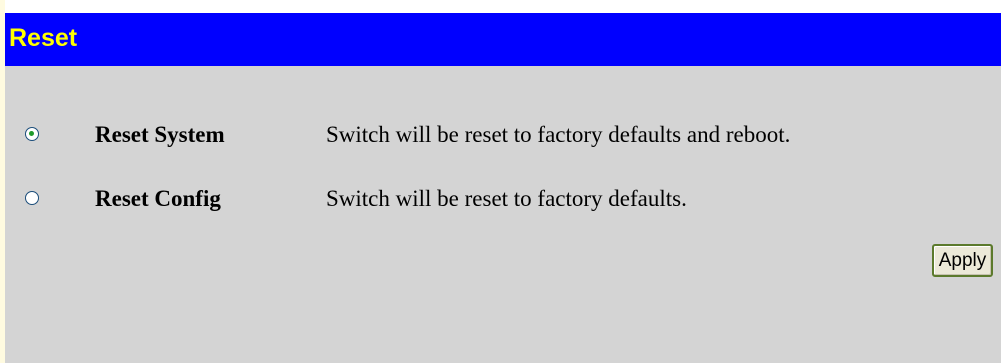 The height and width of the screenshot is (363, 1001). What do you see at coordinates (962, 260) in the screenshot?
I see `apply-button: Apply` at bounding box center [962, 260].